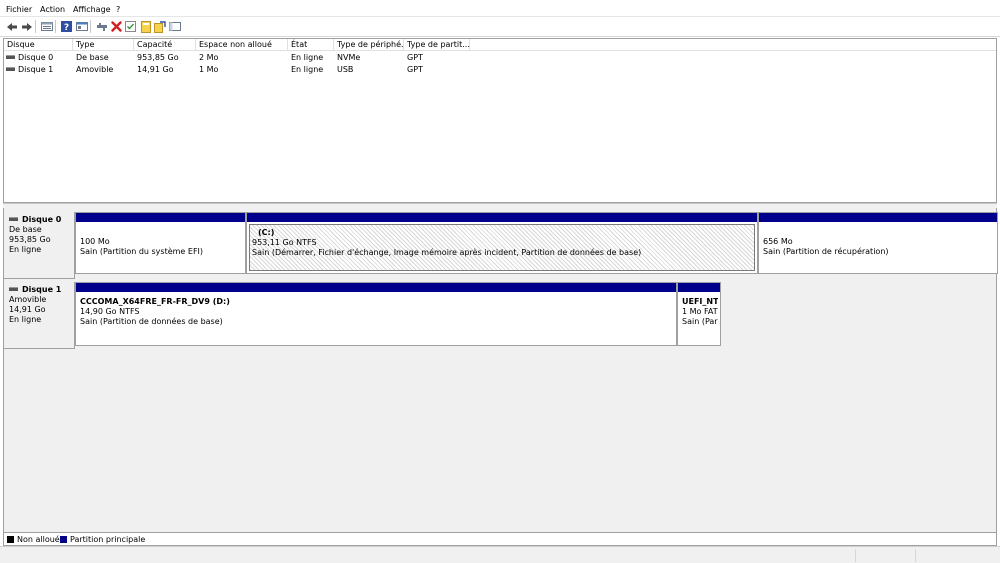  I want to click on legend: Non alloué Partition principale, so click(500, 539).